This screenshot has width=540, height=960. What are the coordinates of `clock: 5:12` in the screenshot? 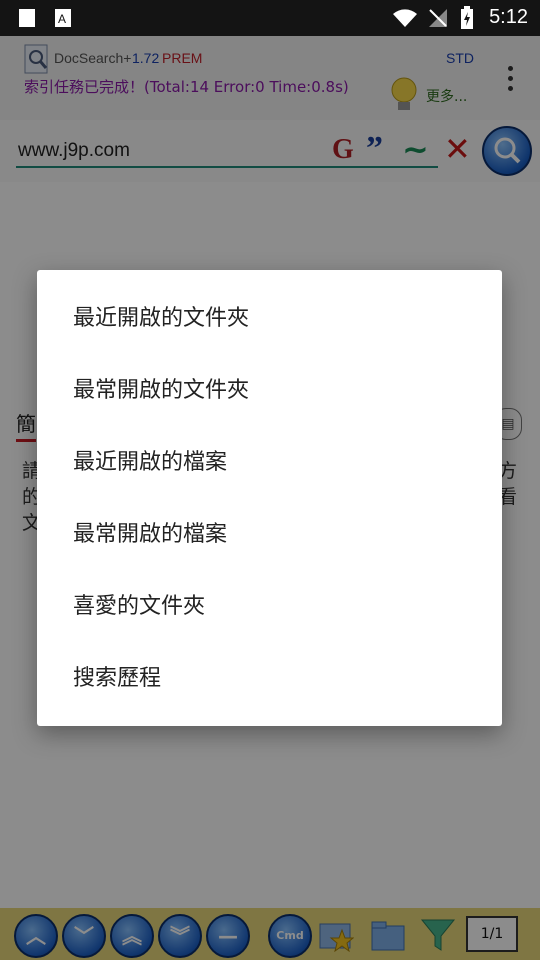 It's located at (508, 17).